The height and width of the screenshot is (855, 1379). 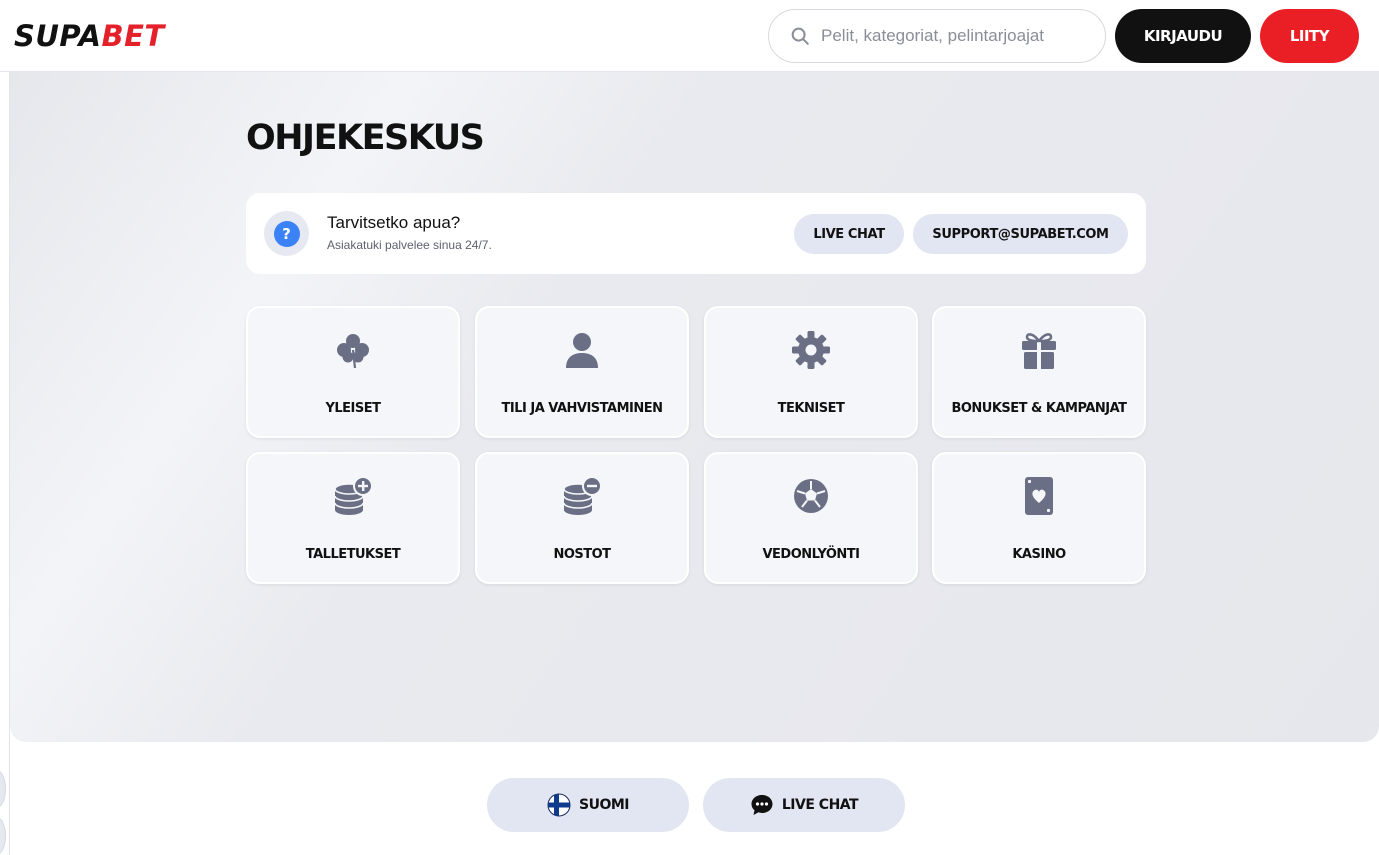 I want to click on category-label: YLEISET, so click(x=353, y=408).